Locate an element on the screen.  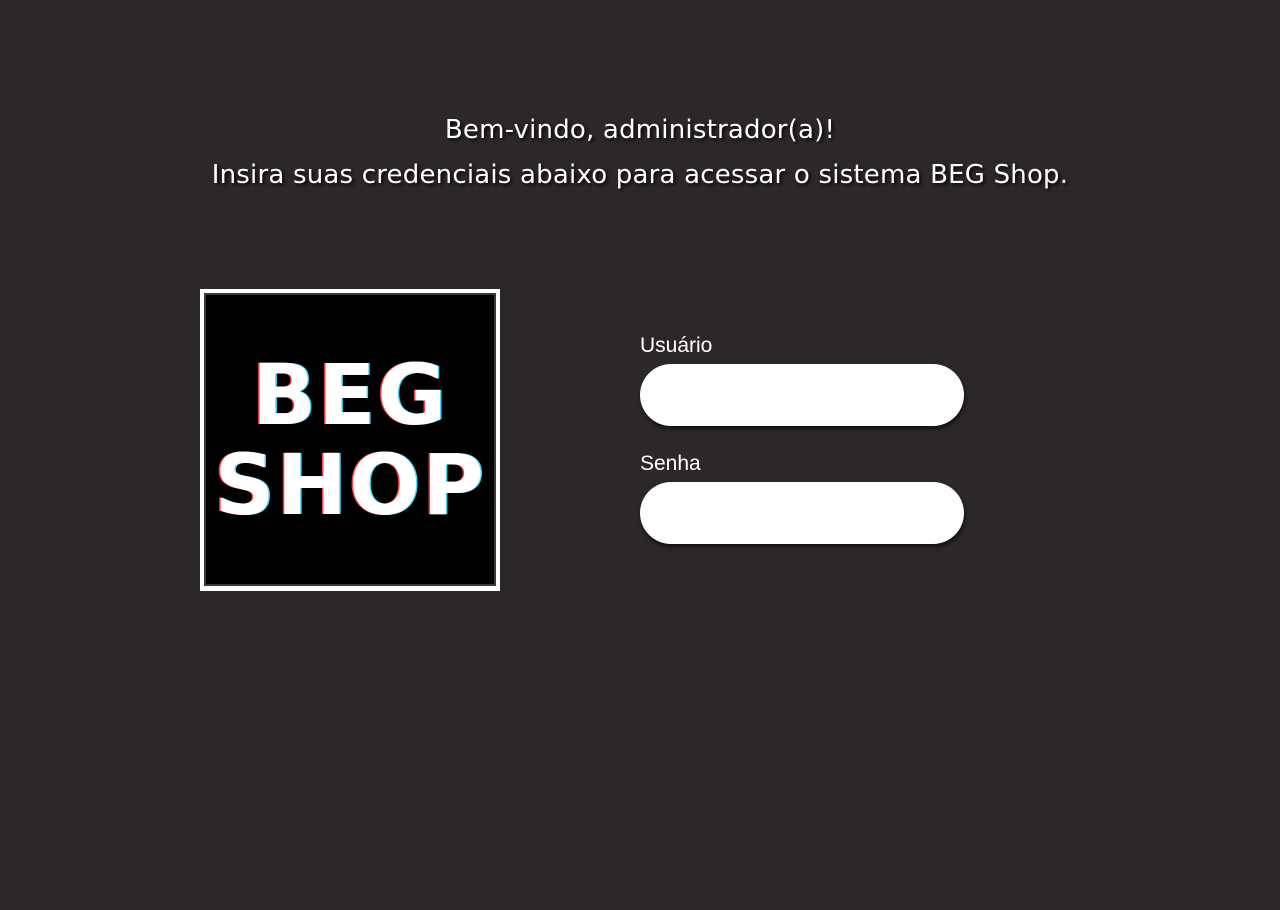
password-label: Senha is located at coordinates (670, 463).